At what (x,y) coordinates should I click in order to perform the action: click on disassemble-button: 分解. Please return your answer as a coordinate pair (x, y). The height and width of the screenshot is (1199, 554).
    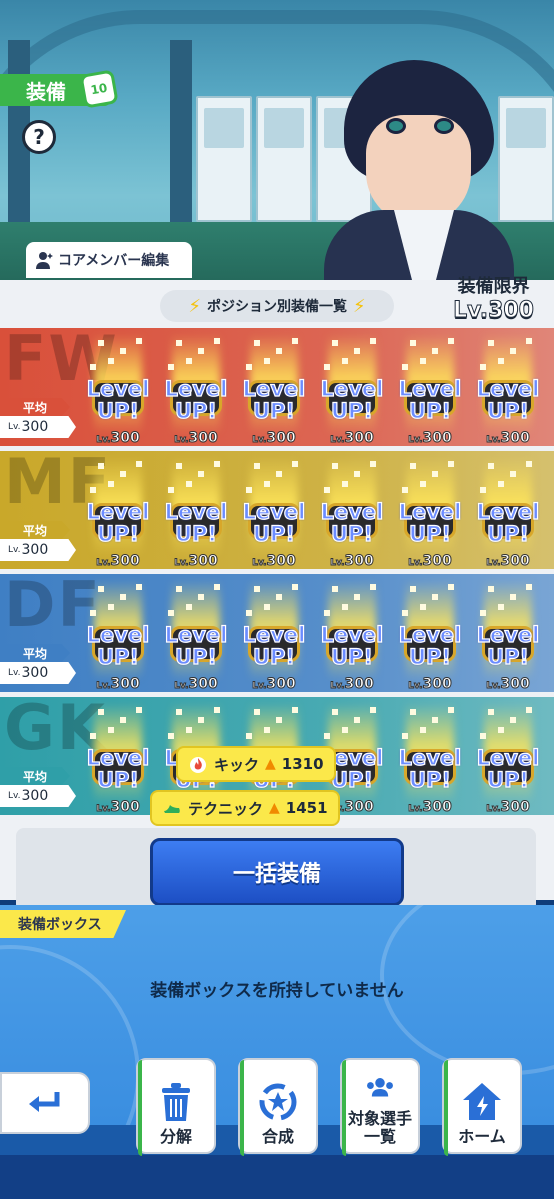
    Looking at the image, I should click on (176, 1107).